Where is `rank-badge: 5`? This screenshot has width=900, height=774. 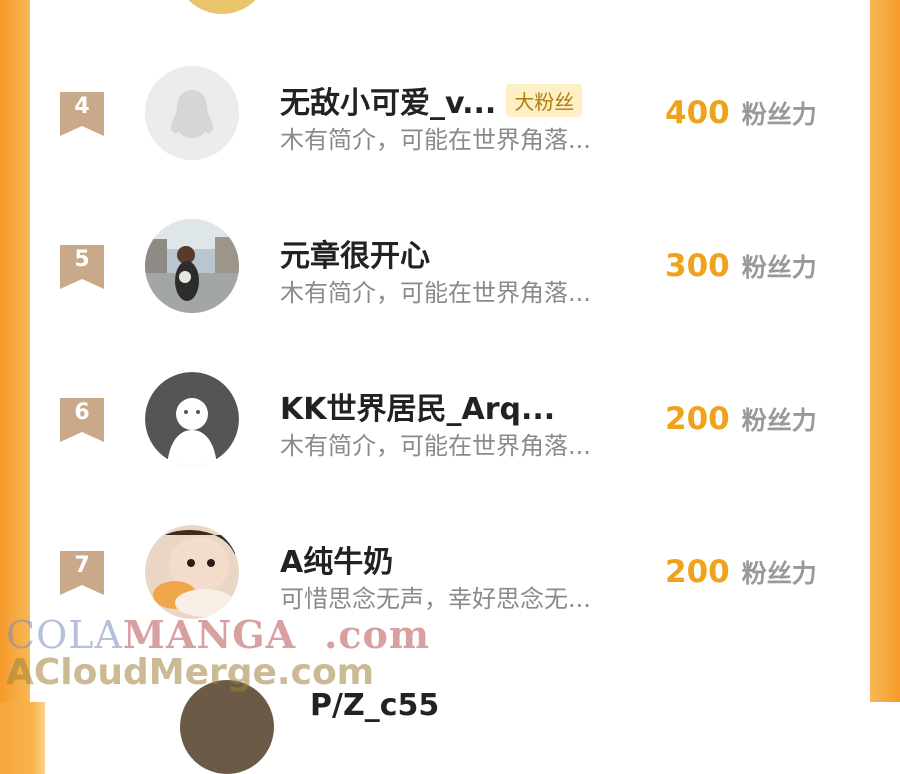
rank-badge: 5 is located at coordinates (82, 267).